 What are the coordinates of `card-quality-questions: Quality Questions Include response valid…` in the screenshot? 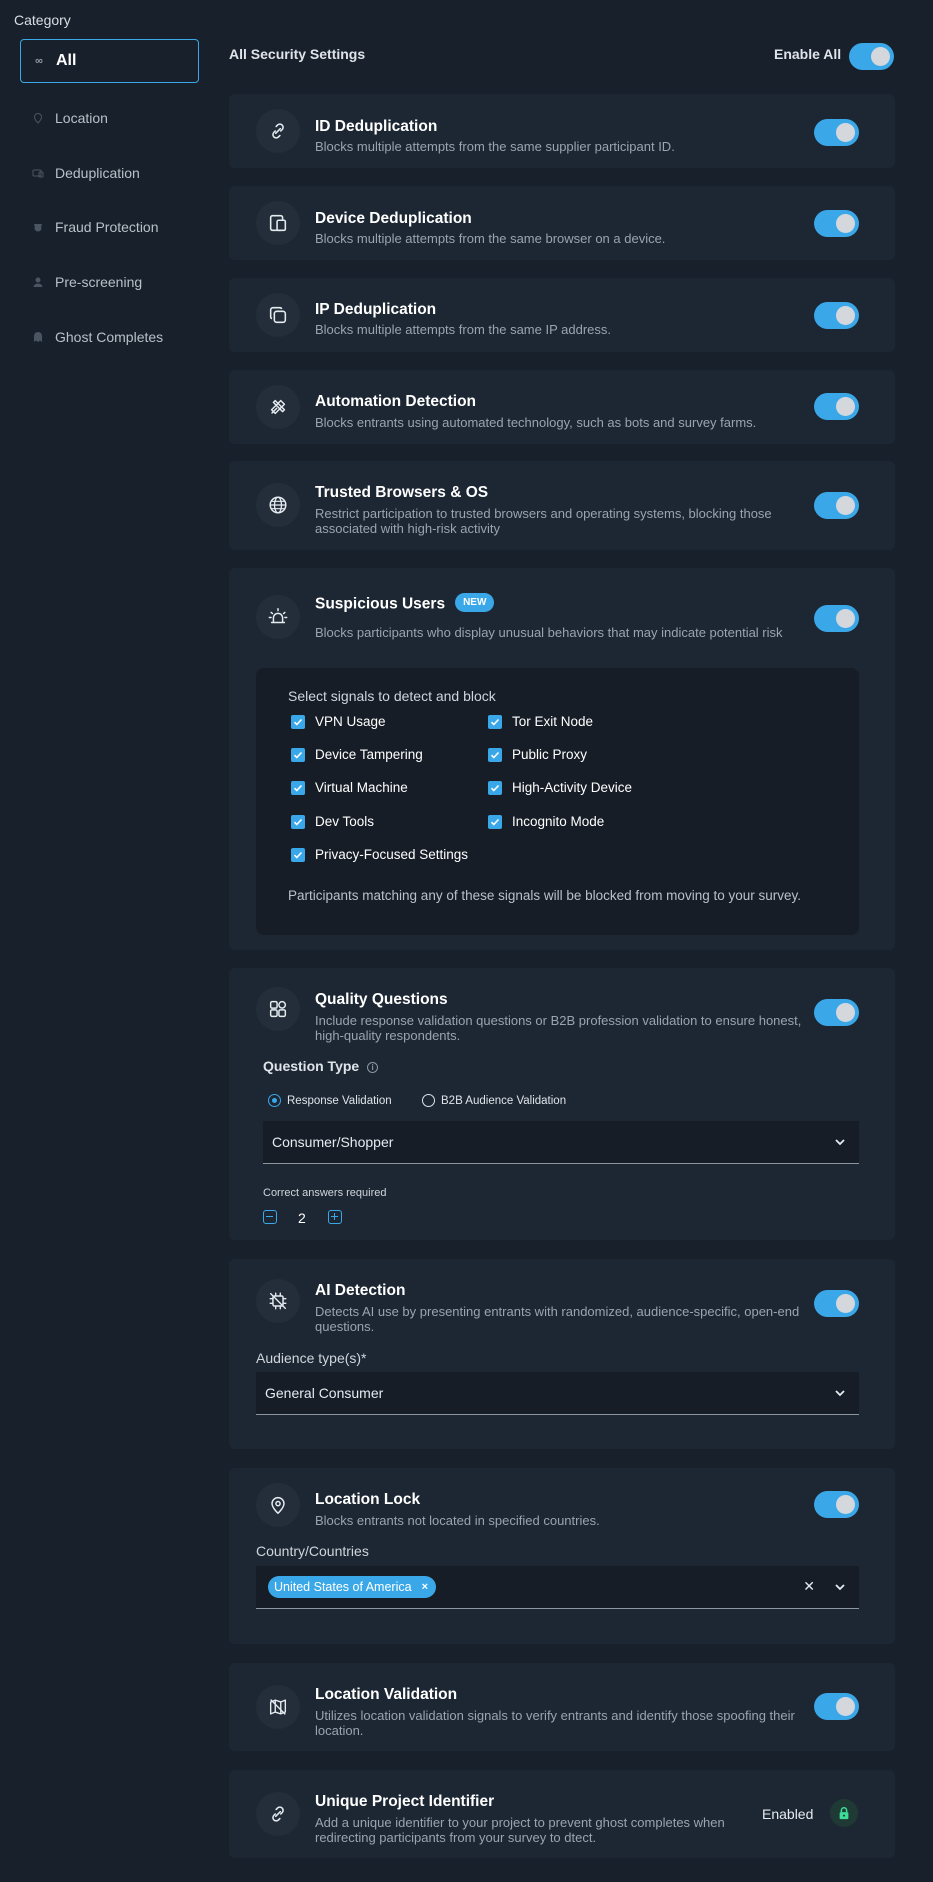 It's located at (562, 1104).